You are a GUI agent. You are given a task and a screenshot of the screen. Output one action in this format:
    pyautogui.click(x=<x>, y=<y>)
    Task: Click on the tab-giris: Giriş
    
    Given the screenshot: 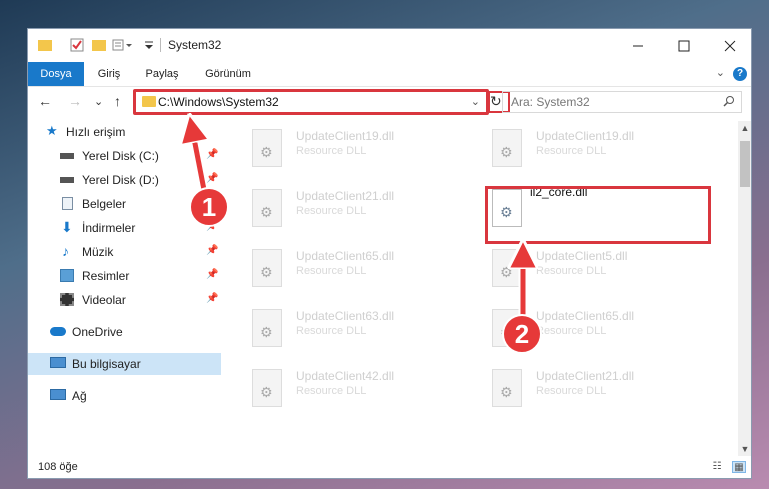 What is the action you would take?
    pyautogui.click(x=109, y=74)
    